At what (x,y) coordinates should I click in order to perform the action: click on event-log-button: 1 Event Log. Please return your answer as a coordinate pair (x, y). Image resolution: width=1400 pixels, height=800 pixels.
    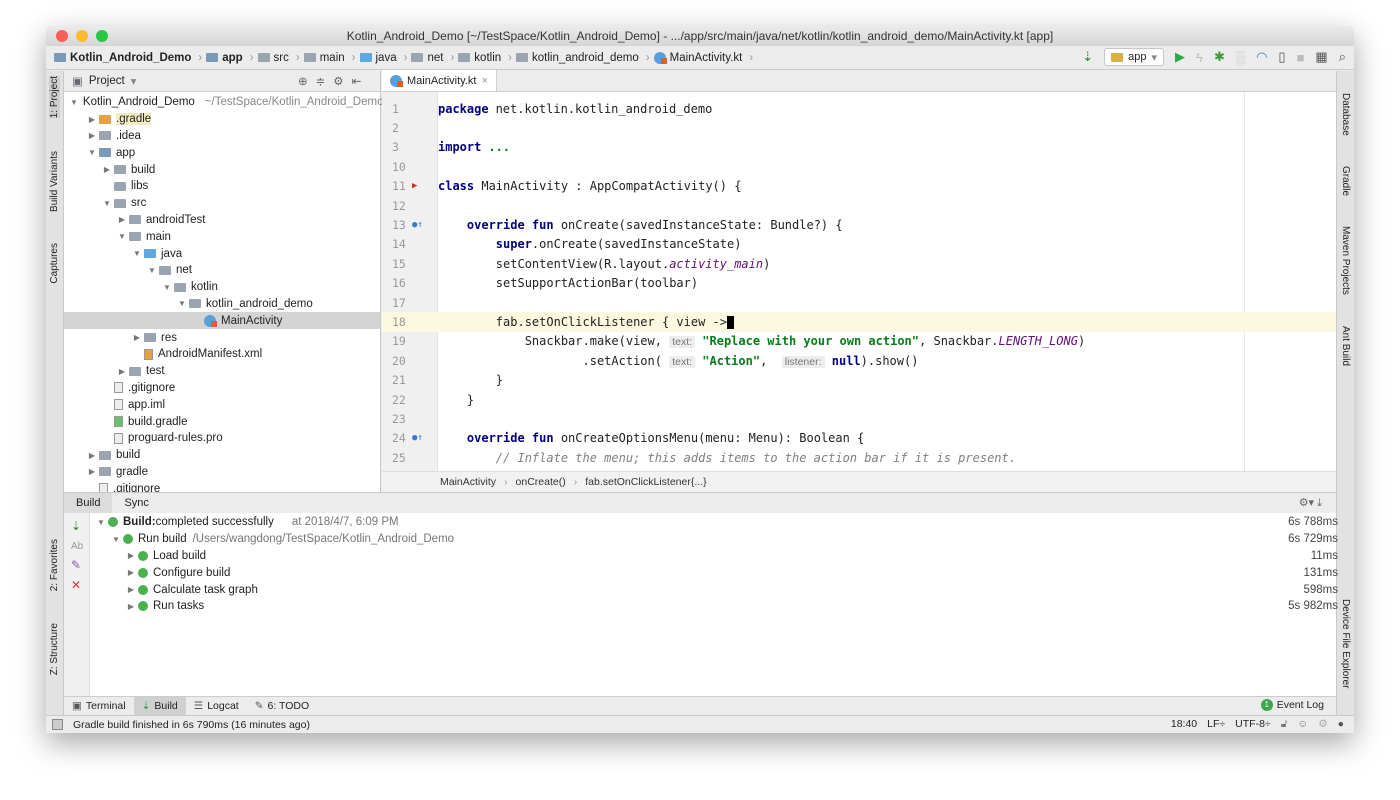
    Looking at the image, I should click on (1292, 705).